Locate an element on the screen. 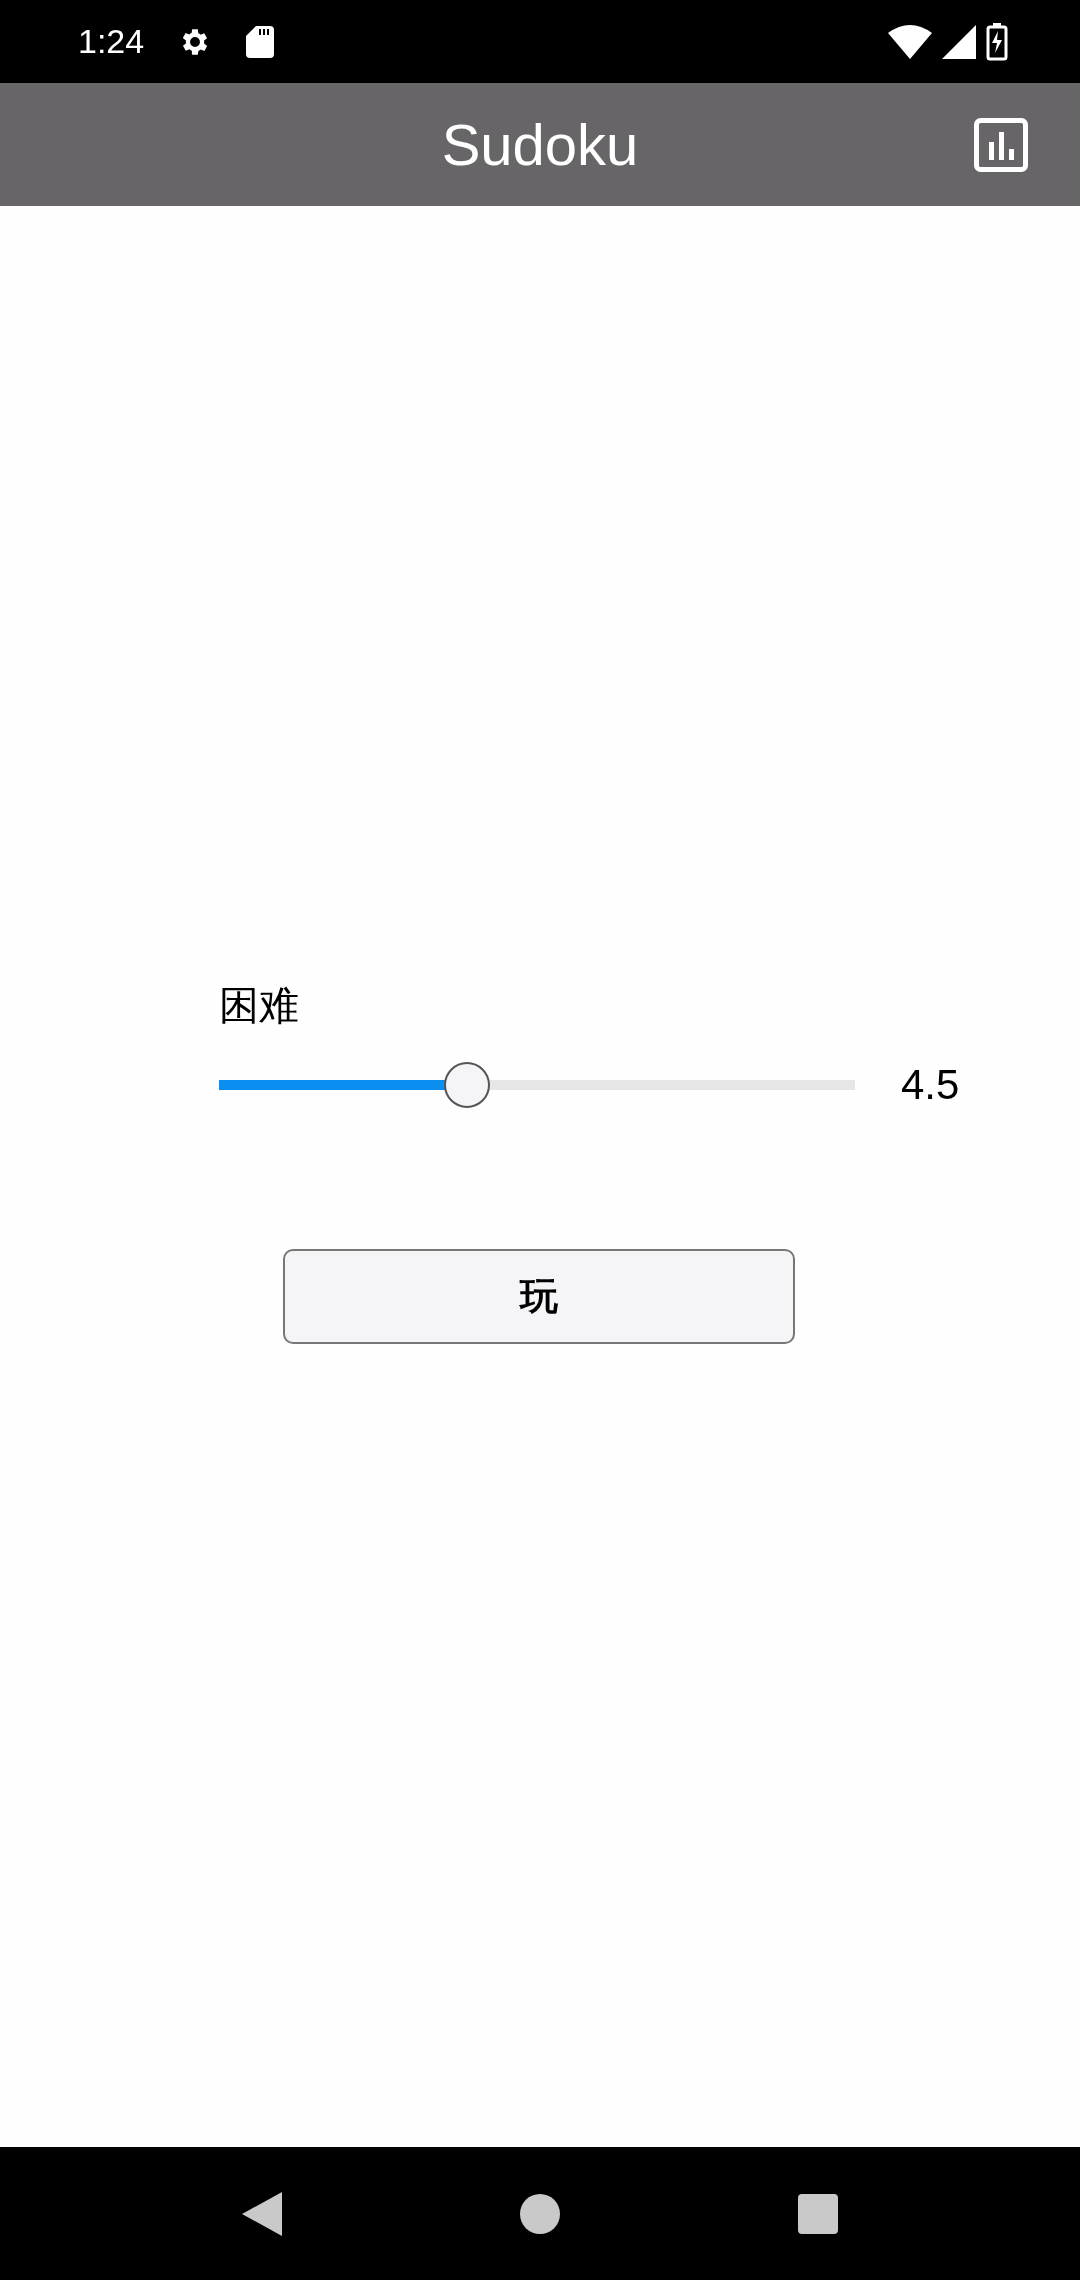 Image resolution: width=1080 pixels, height=2280 pixels. bar-chart-icon is located at coordinates (1001, 145).